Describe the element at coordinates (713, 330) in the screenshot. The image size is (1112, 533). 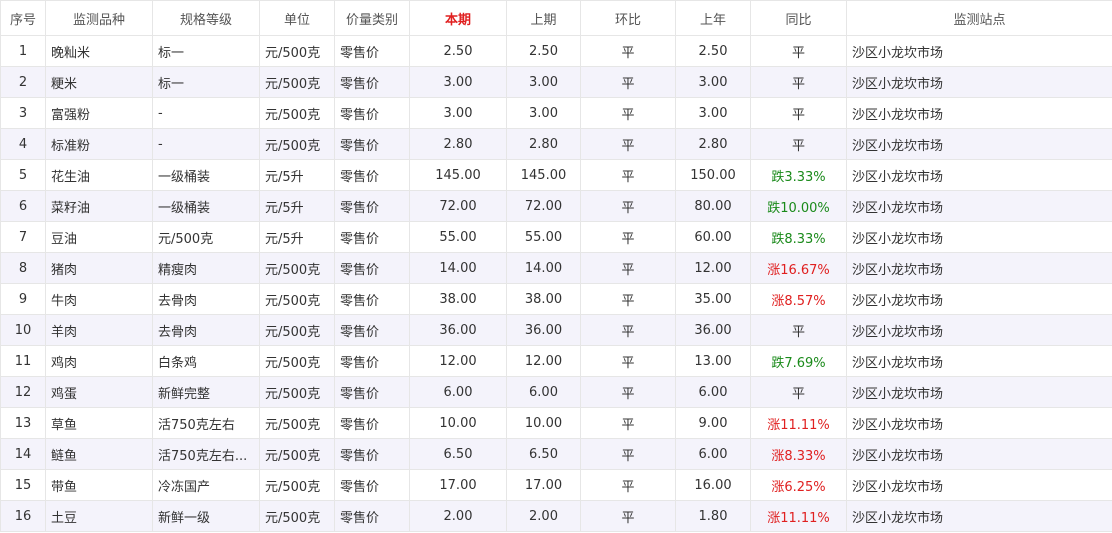
I see `cell-last-year: 36.00` at that location.